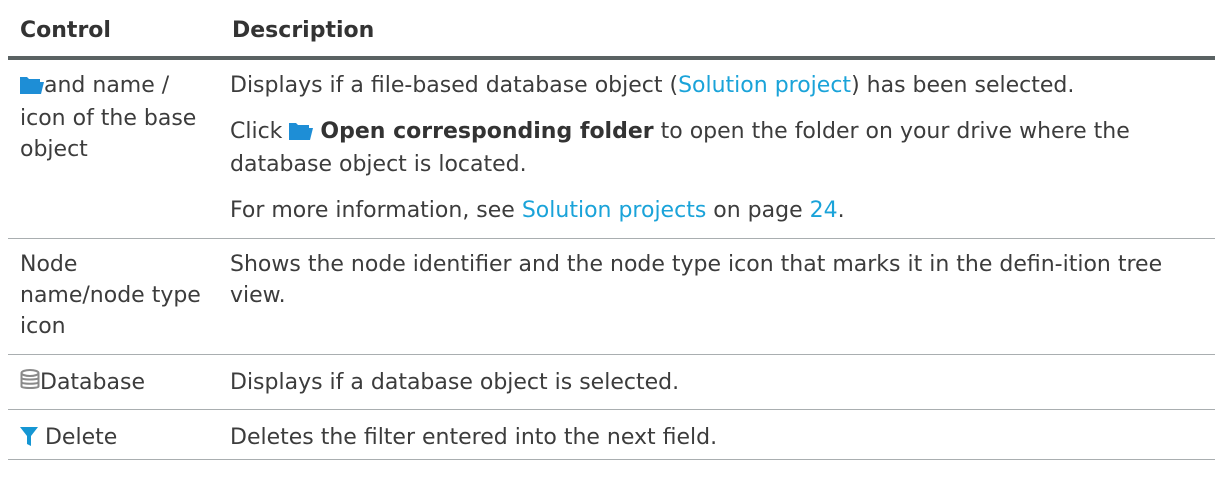  What do you see at coordinates (260, 131) in the screenshot?
I see `description-text: Click` at bounding box center [260, 131].